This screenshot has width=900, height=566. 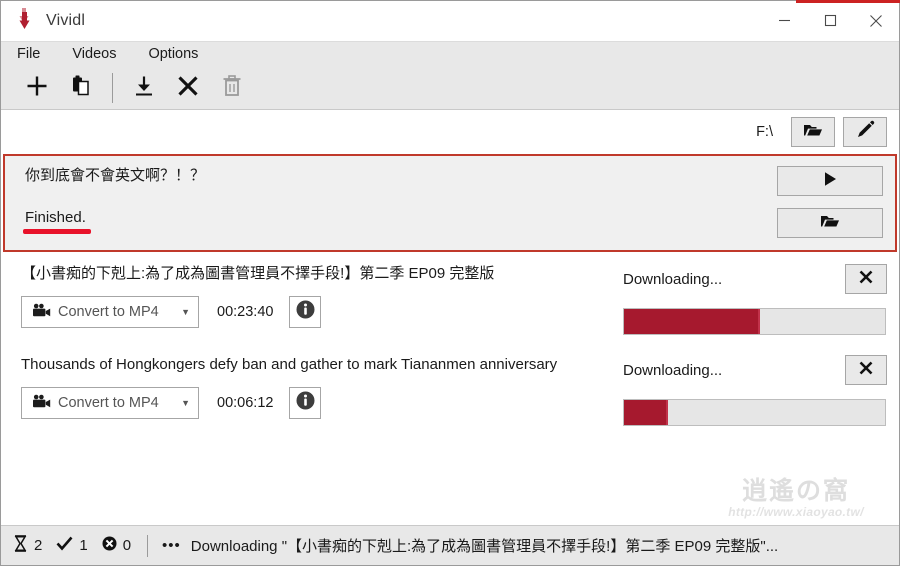 I want to click on download-path-row: F:\, so click(x=450, y=132).